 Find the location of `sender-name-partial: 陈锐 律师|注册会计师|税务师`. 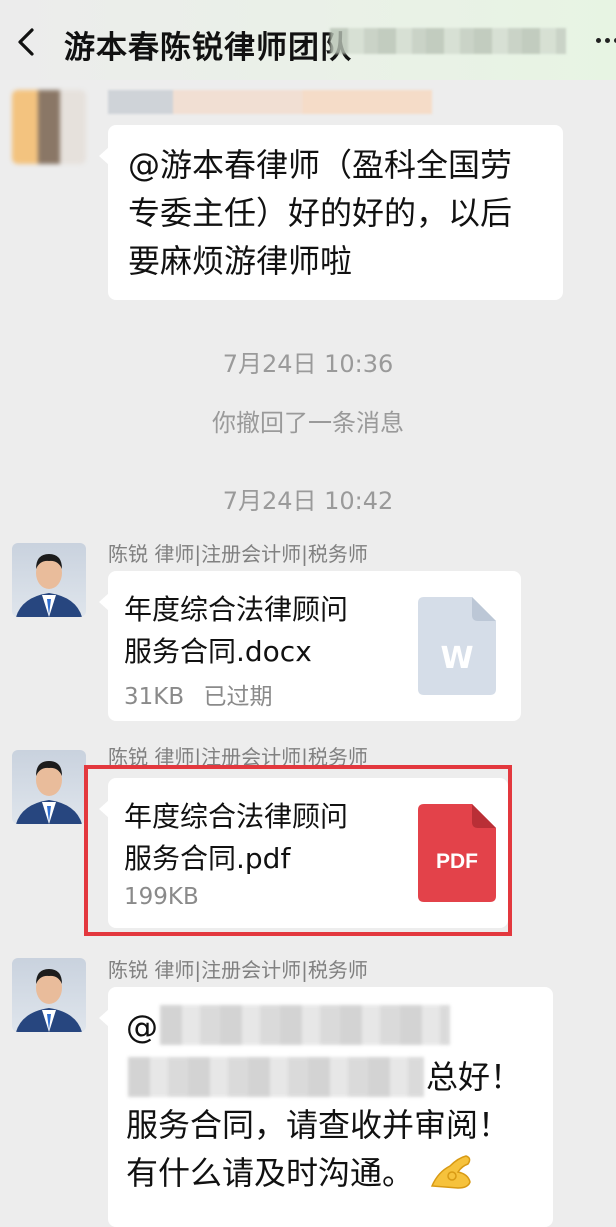

sender-name-partial: 陈锐 律师|注册会计师|税务师 is located at coordinates (266, 756).